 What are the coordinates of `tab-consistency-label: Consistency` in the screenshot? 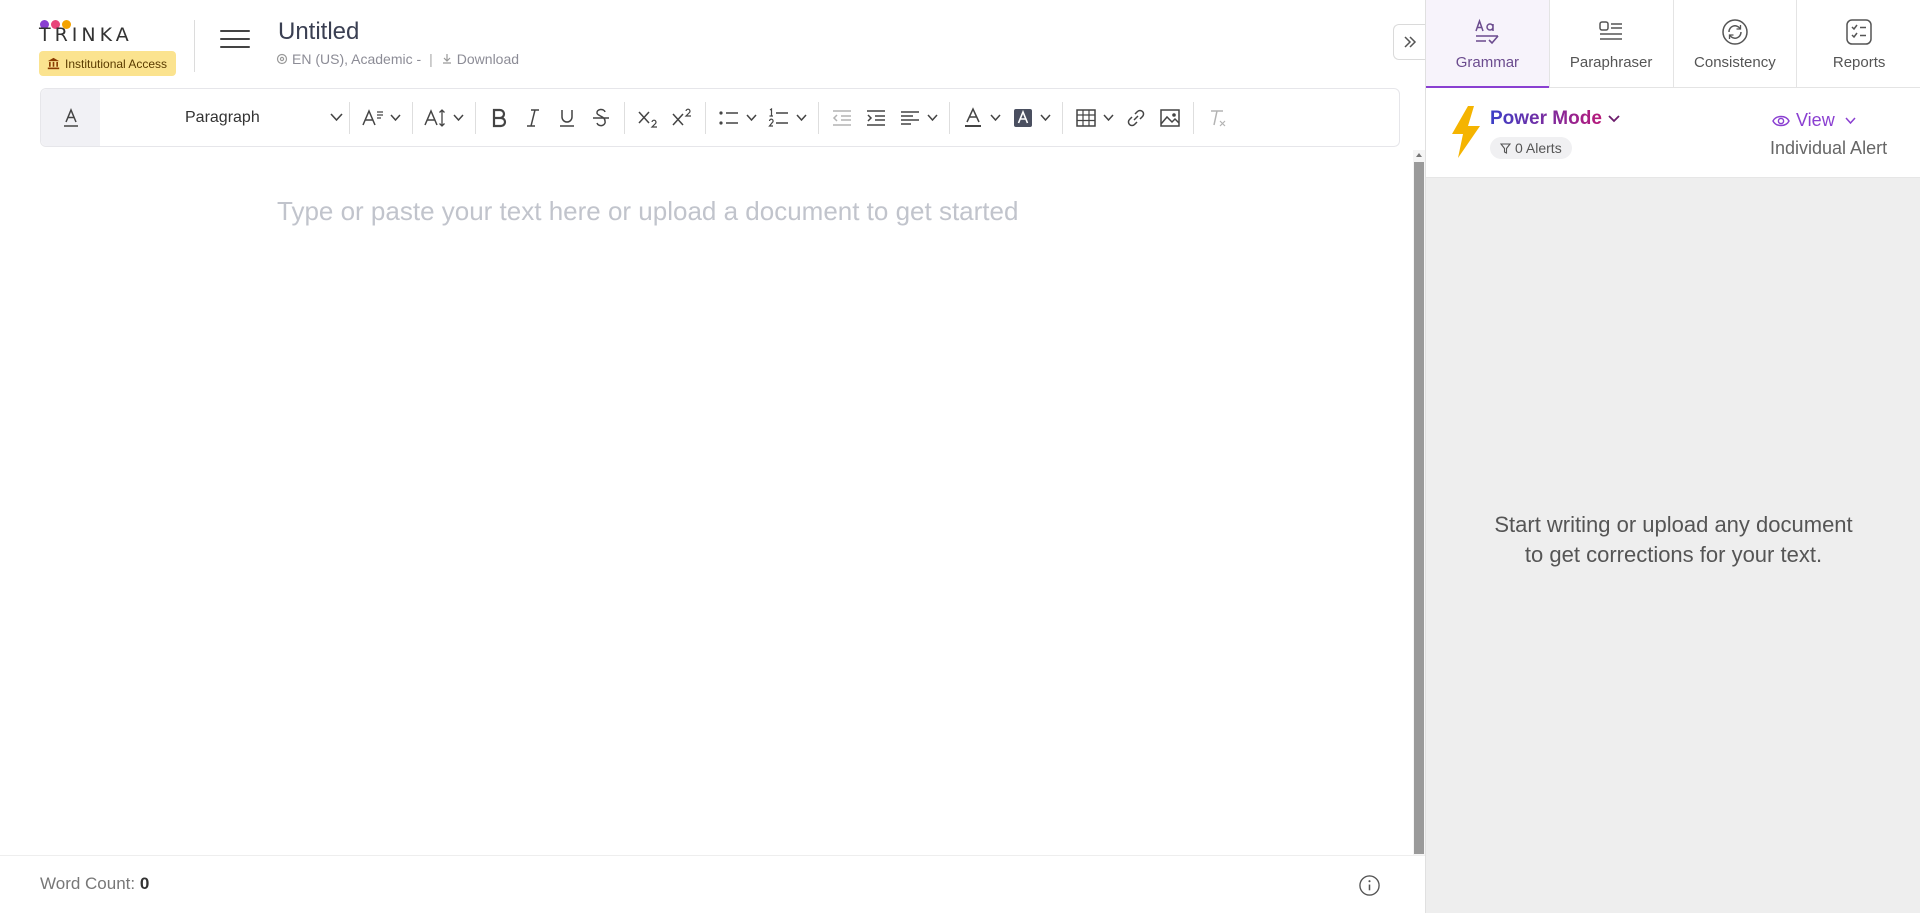 It's located at (1735, 62).